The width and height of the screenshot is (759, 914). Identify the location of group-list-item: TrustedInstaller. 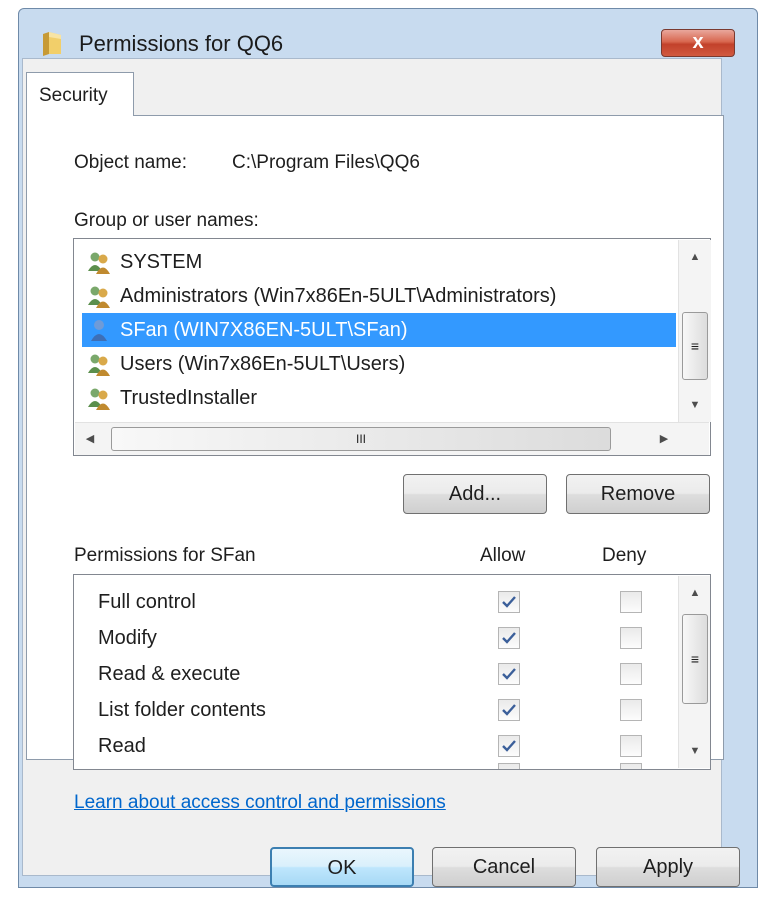
(379, 398).